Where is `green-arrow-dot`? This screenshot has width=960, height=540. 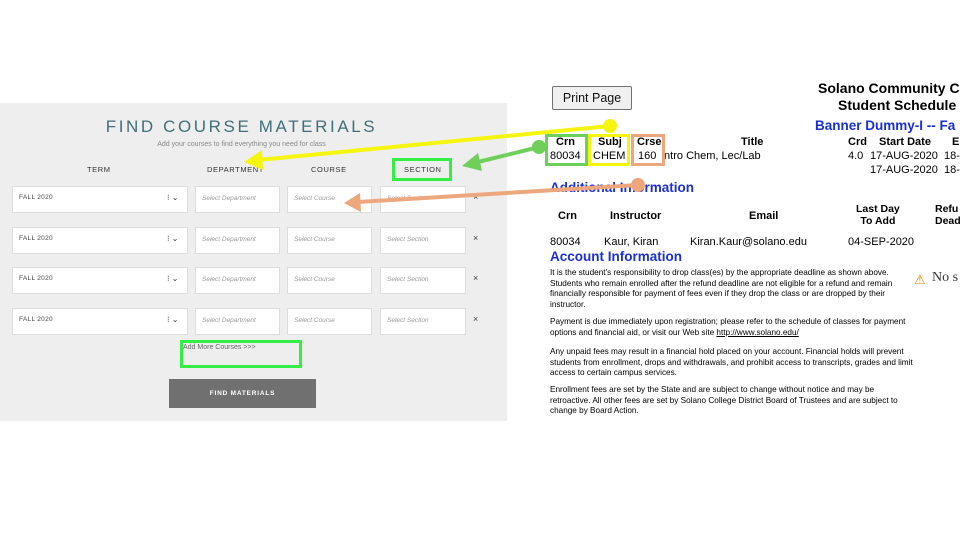 green-arrow-dot is located at coordinates (539, 147).